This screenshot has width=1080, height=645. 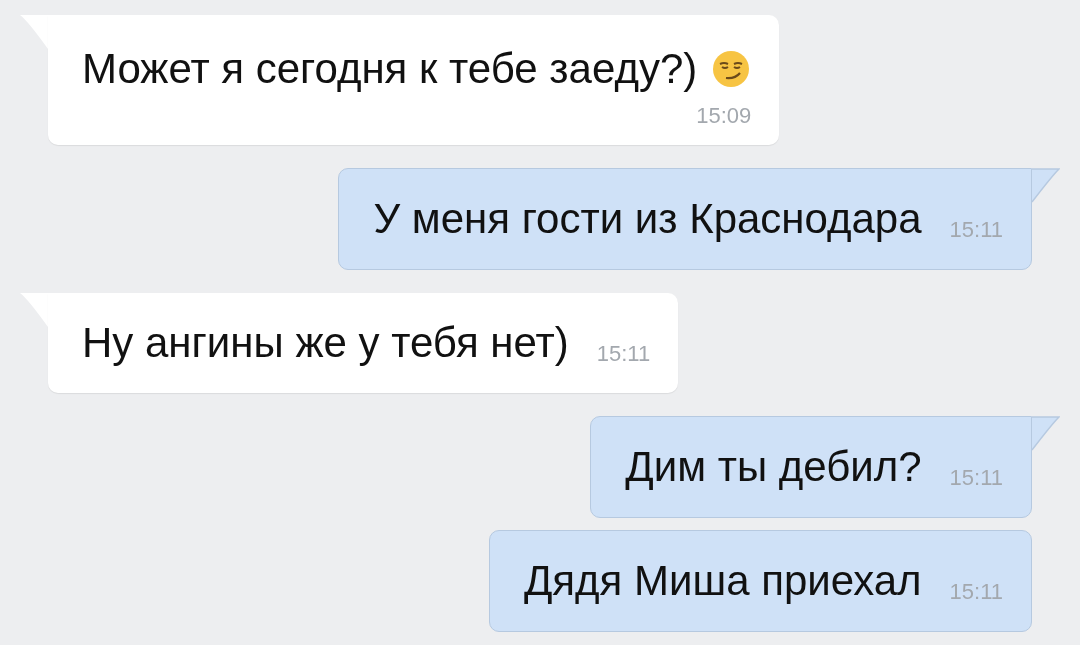 What do you see at coordinates (773, 467) in the screenshot?
I see `message-text: Дим ты дебил?` at bounding box center [773, 467].